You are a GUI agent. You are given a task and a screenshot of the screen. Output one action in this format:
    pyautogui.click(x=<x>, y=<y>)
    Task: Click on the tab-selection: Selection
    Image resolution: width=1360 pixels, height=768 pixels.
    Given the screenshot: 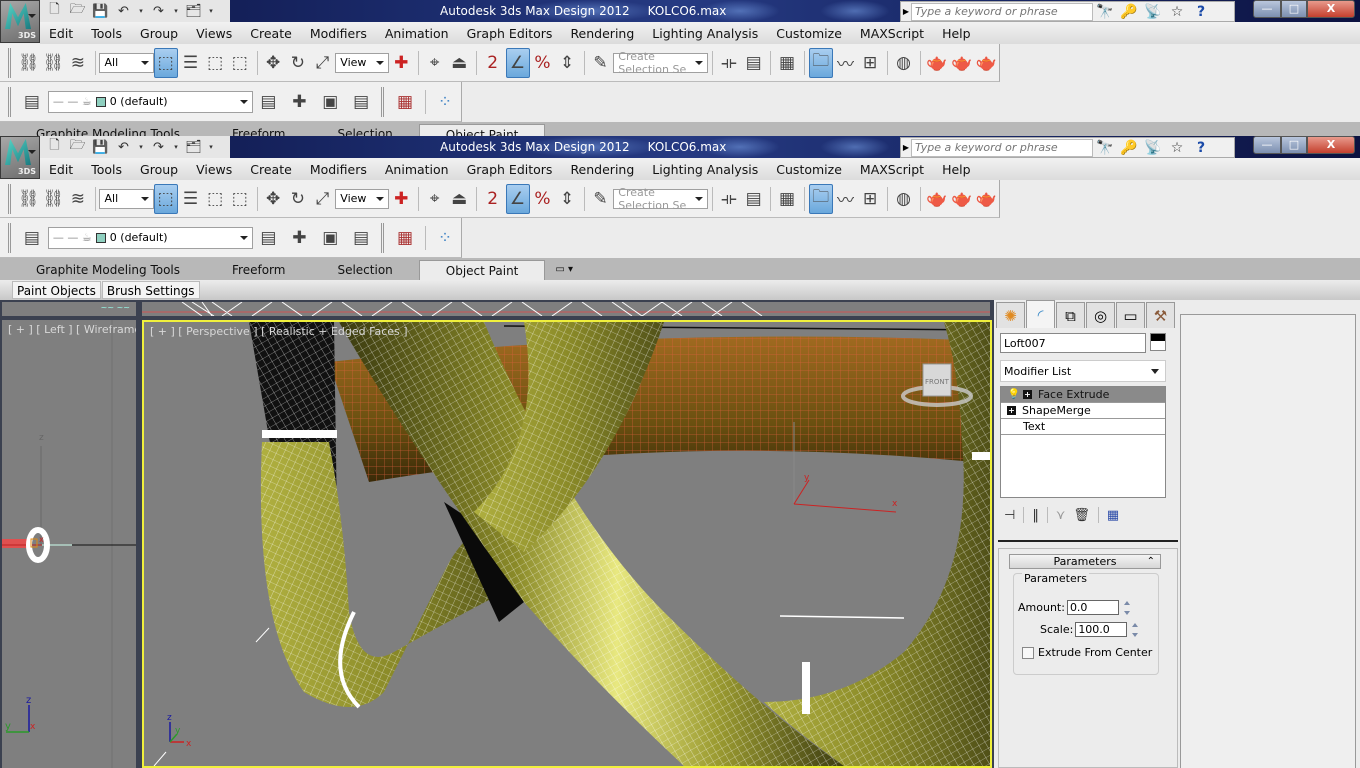 What is the action you would take?
    pyautogui.click(x=364, y=130)
    